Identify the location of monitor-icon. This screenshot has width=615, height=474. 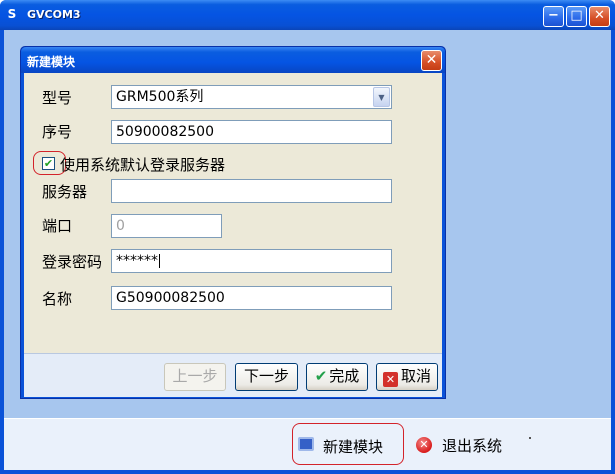
(306, 444).